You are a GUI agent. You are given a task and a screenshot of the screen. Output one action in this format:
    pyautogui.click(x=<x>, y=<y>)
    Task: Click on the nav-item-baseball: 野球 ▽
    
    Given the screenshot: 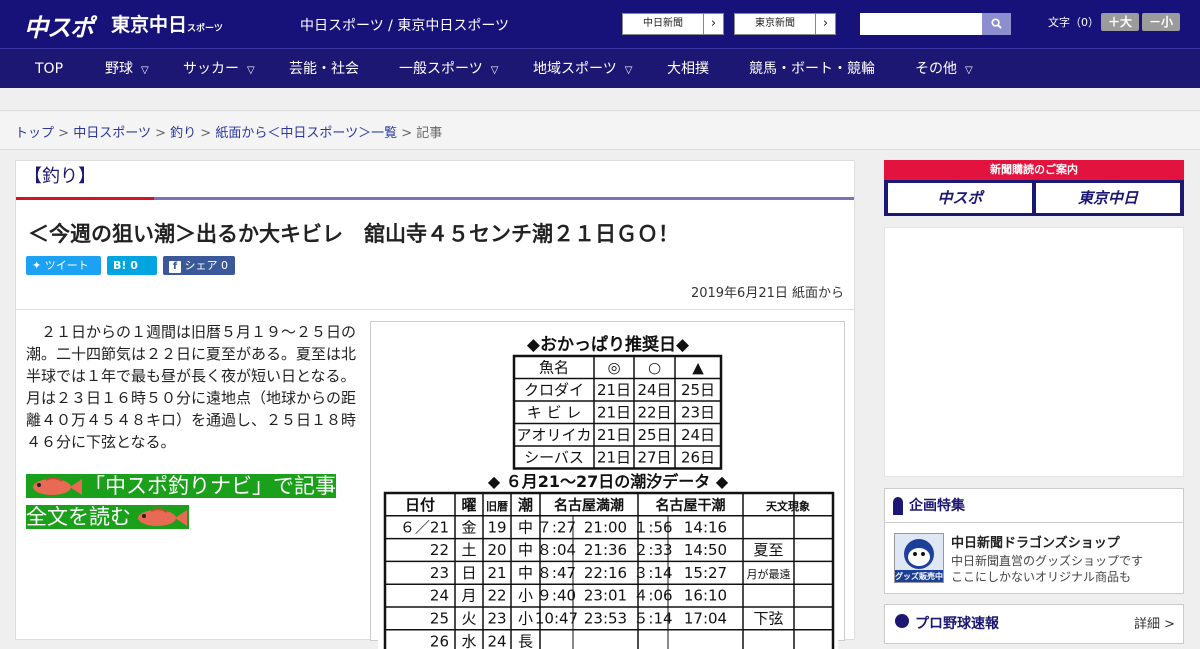 What is the action you would take?
    pyautogui.click(x=127, y=69)
    